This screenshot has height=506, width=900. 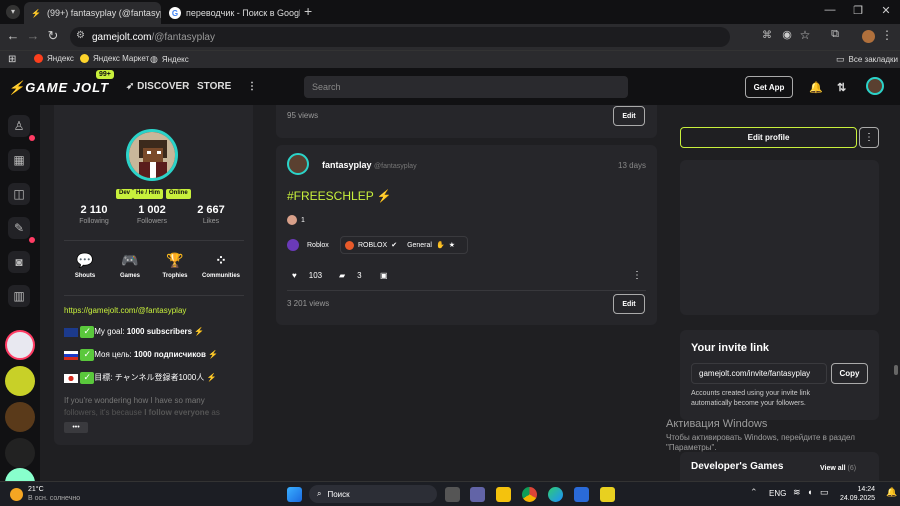 What do you see at coordinates (13, 35) in the screenshot?
I see `back-icon: ←` at bounding box center [13, 35].